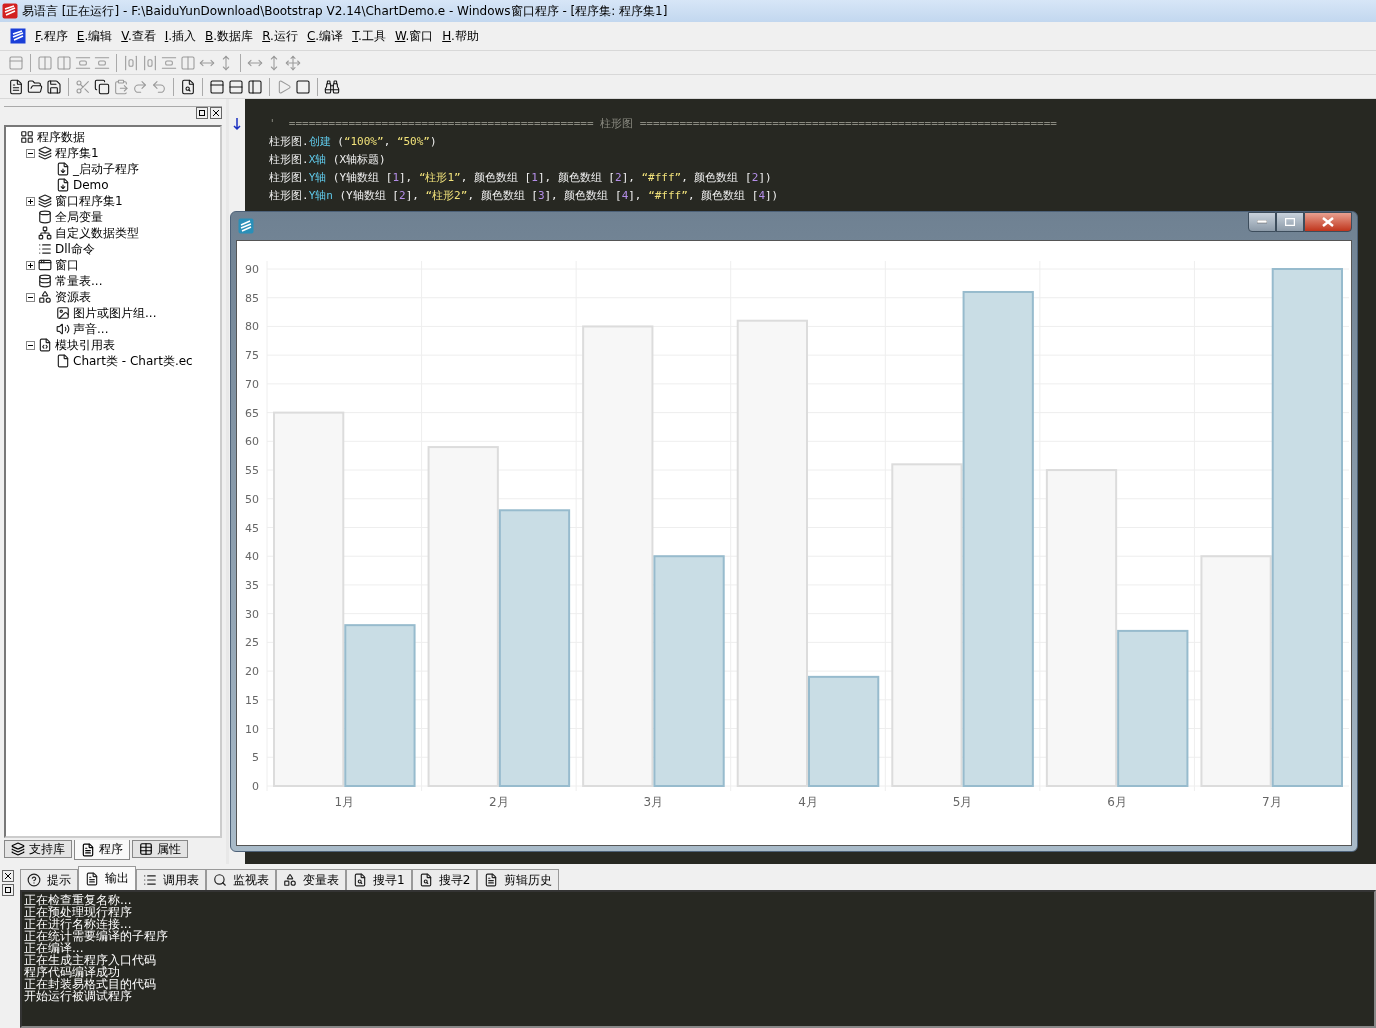 The width and height of the screenshot is (1376, 1028). I want to click on axis-tick-label: 5, so click(255, 758).